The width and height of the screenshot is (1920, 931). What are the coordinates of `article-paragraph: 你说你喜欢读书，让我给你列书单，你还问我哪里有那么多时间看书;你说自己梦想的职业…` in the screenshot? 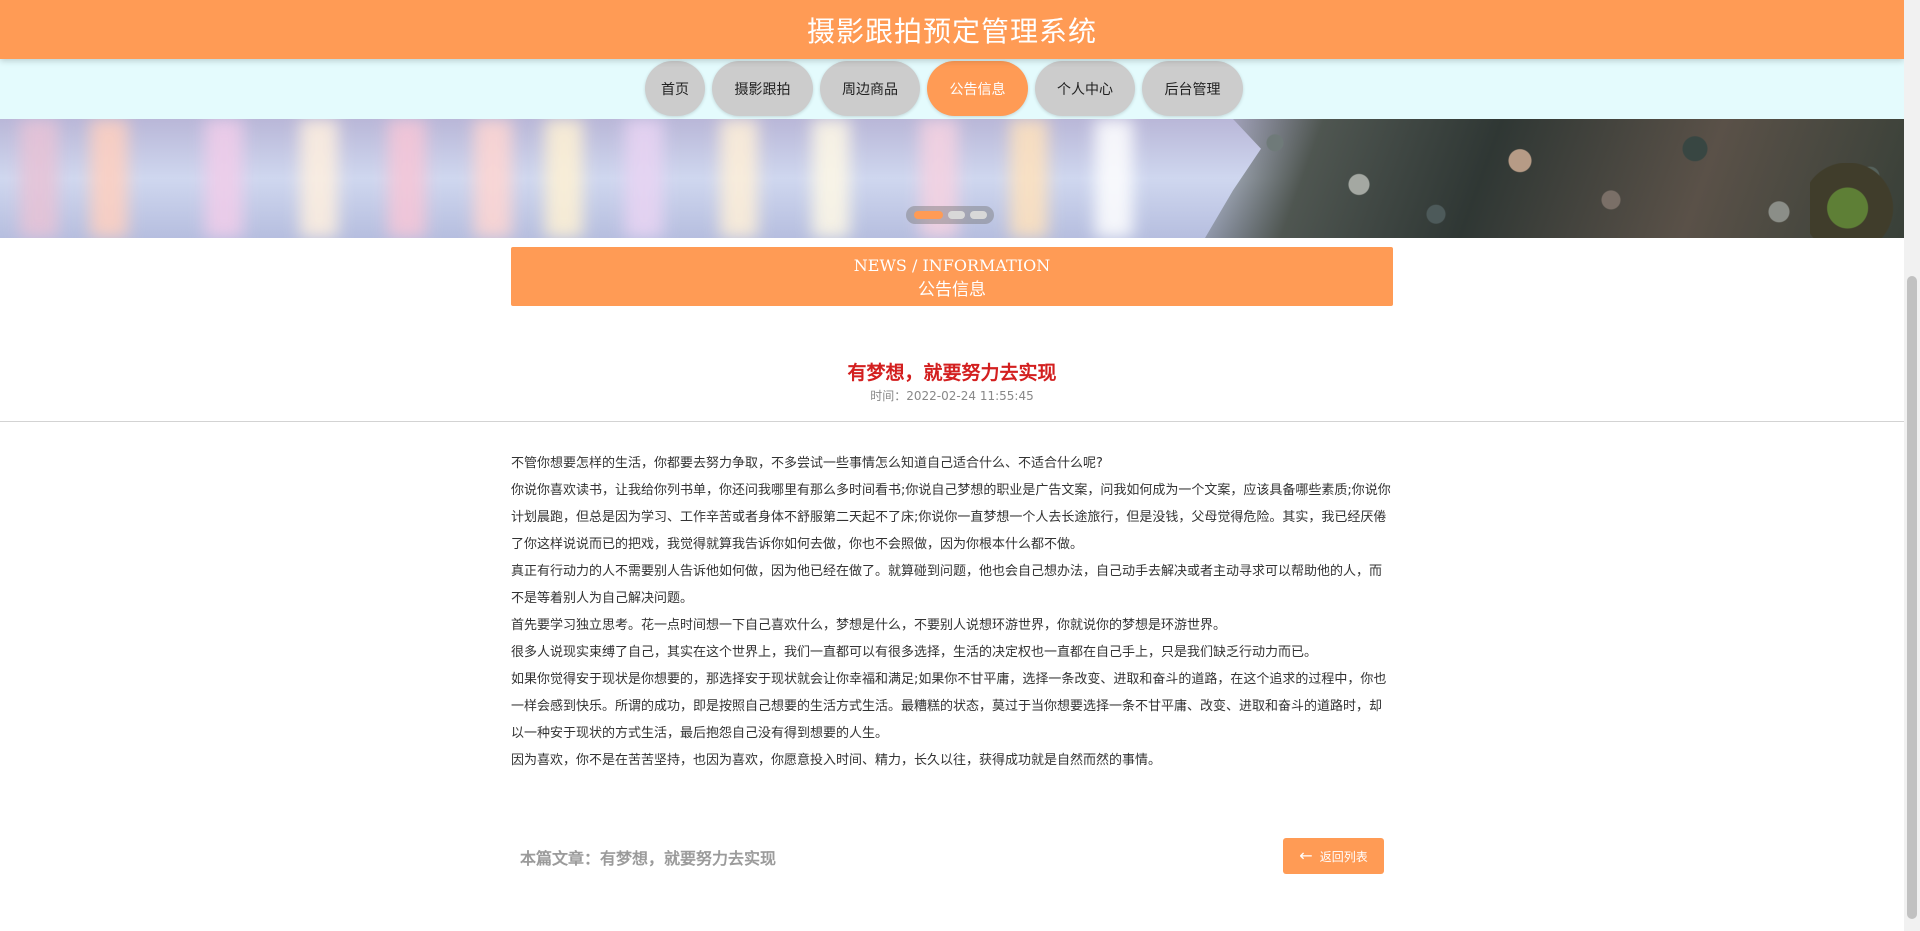 It's located at (951, 517).